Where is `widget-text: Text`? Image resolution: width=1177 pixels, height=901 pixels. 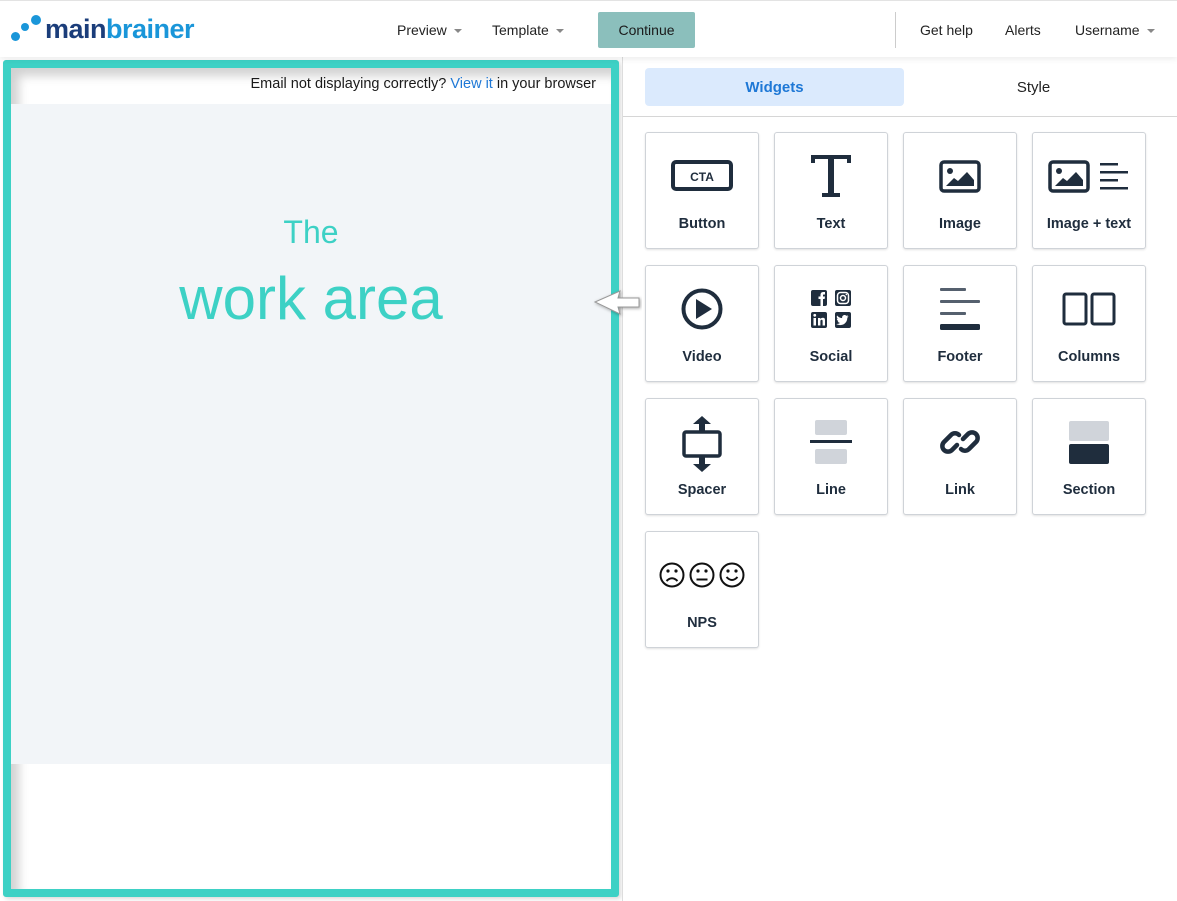
widget-text: Text is located at coordinates (831, 190).